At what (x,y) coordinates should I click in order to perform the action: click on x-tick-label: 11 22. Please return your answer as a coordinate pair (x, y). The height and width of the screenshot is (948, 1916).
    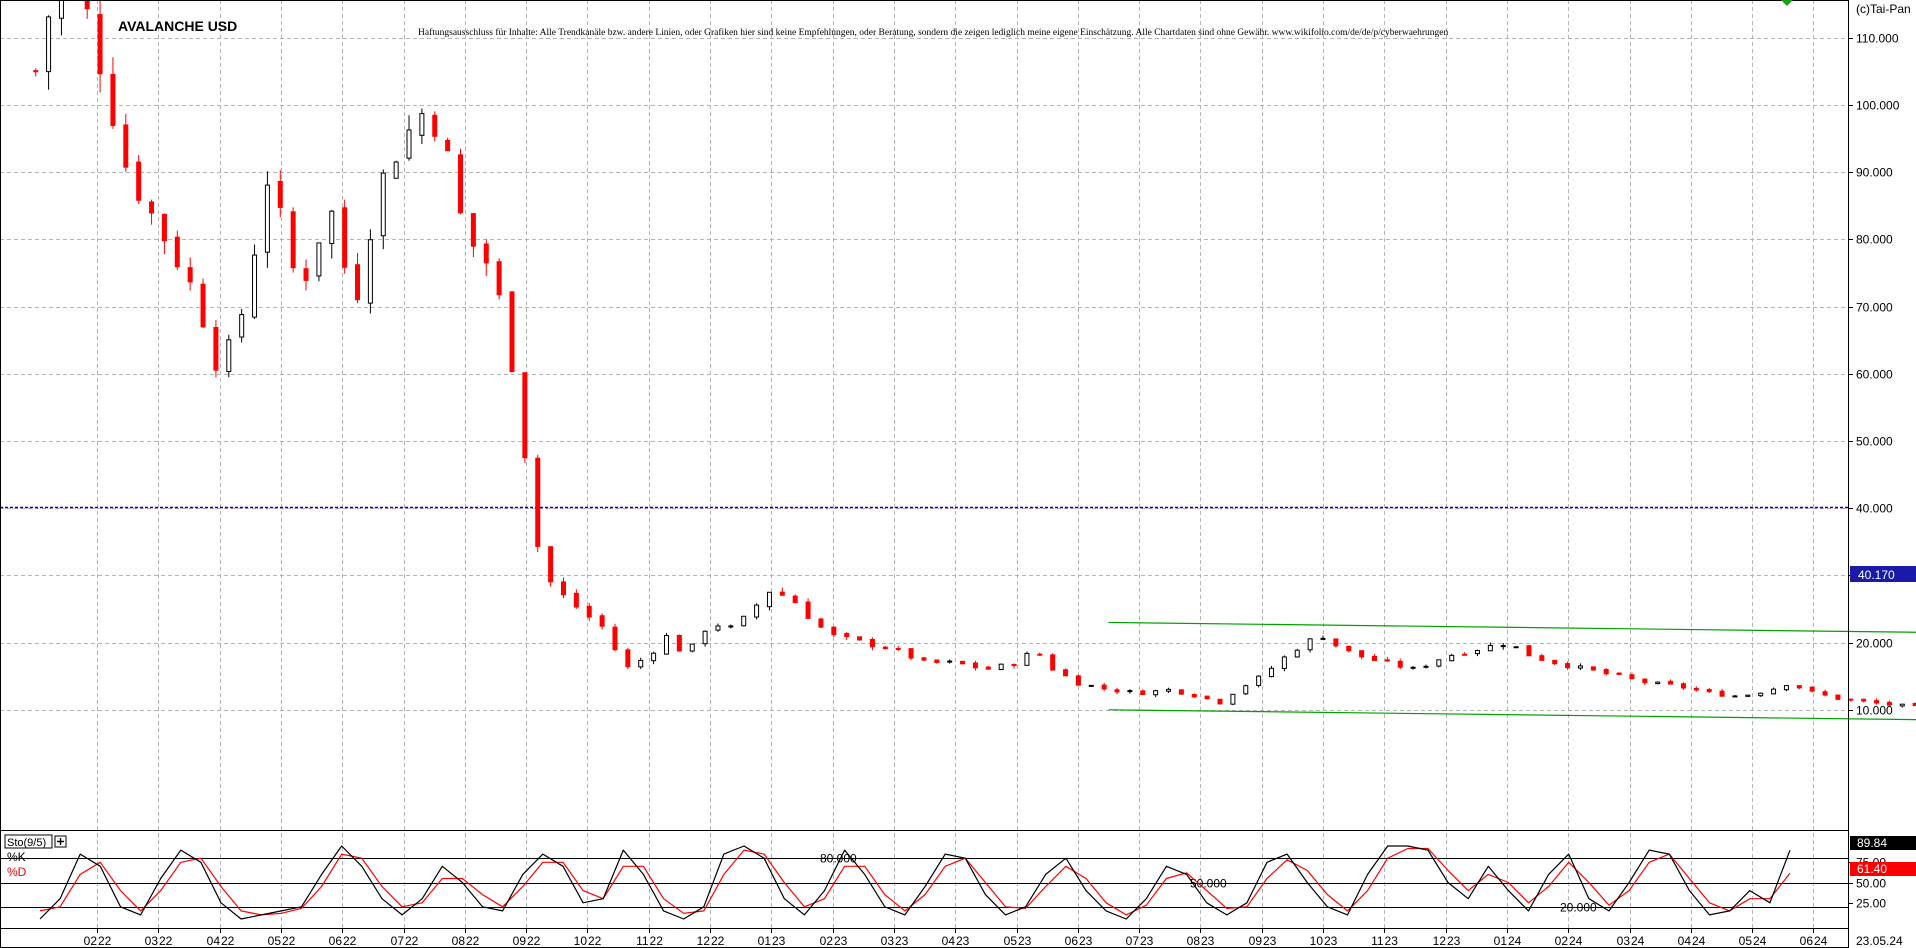
    Looking at the image, I should click on (649, 941).